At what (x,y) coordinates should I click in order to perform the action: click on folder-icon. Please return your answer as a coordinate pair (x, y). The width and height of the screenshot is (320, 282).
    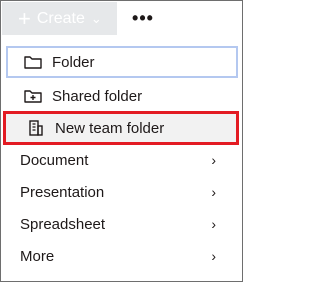
    Looking at the image, I should click on (33, 62).